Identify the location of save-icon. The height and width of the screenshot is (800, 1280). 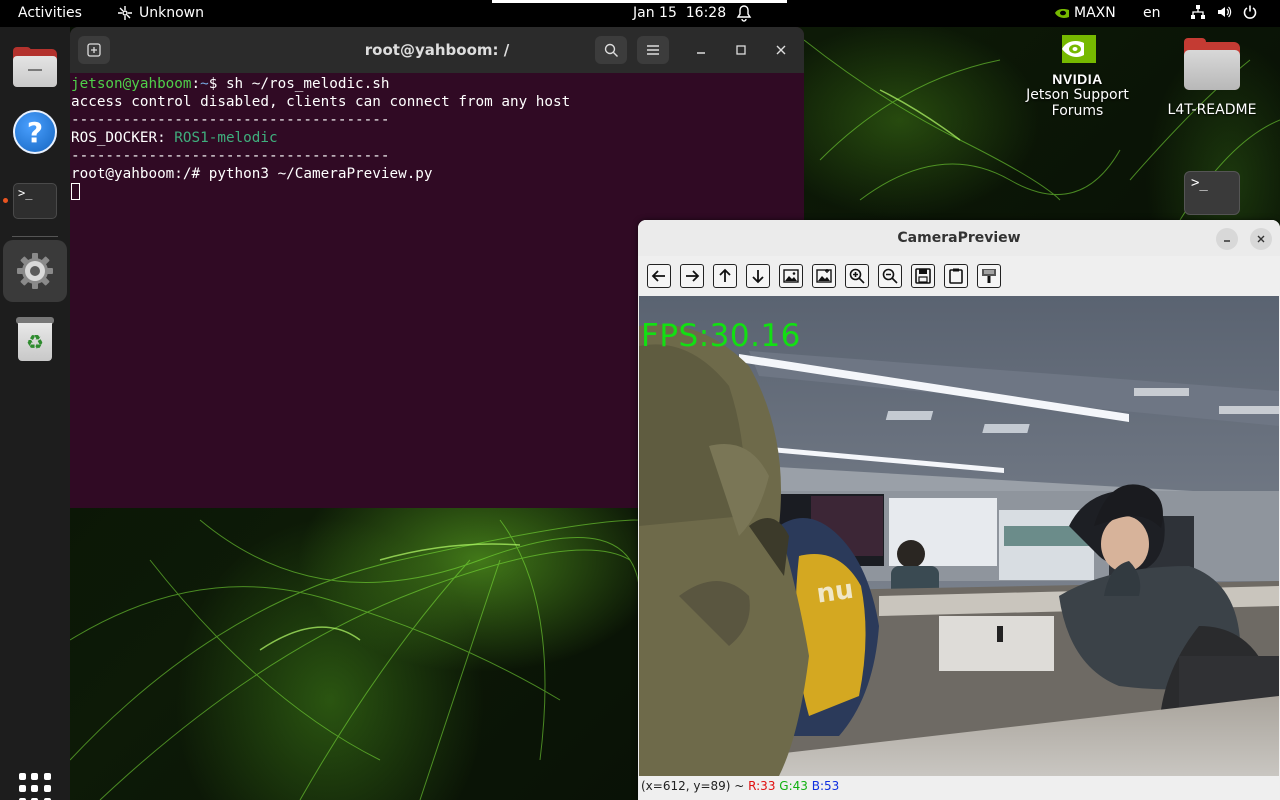
(923, 276).